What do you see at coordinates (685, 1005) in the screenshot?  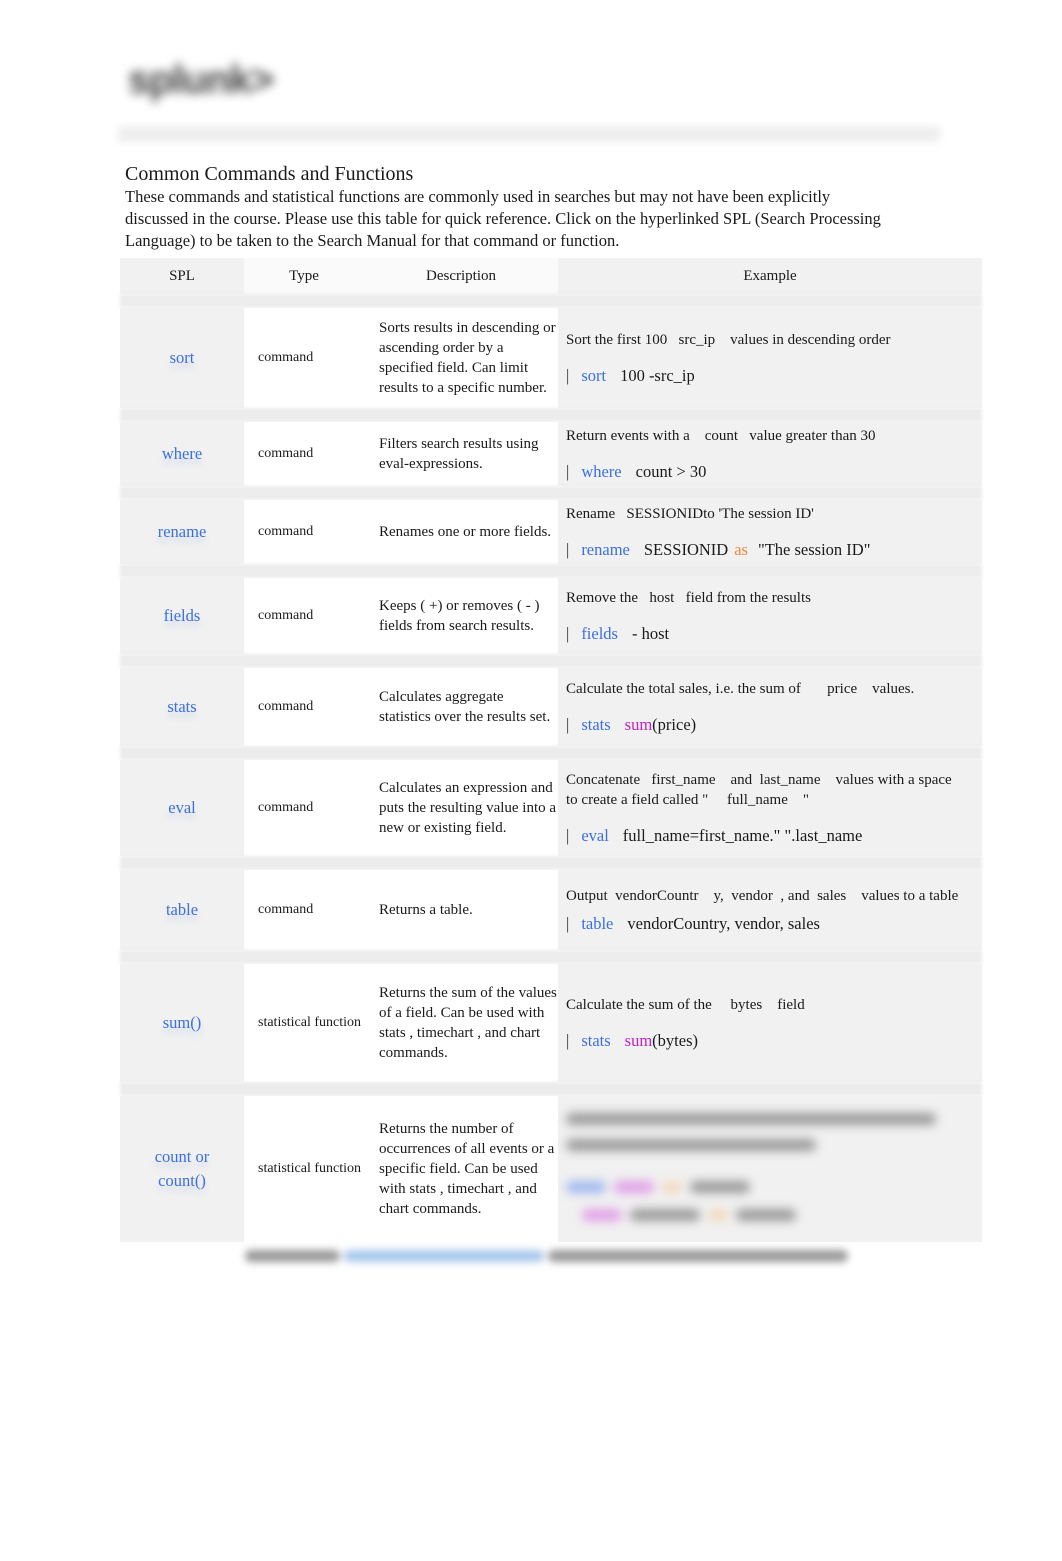 I see `example-text: Calculate the sum of the bytes field` at bounding box center [685, 1005].